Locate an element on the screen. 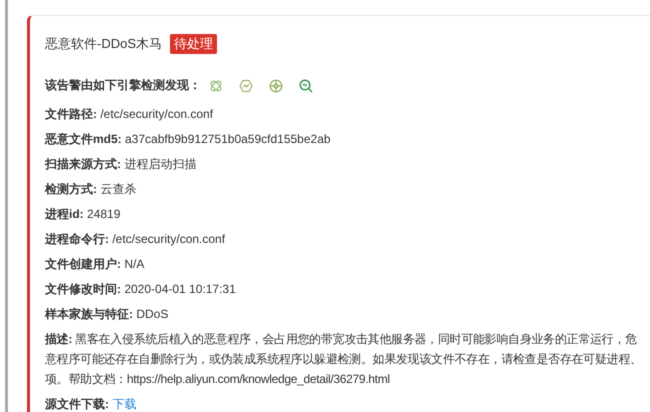 The width and height of the screenshot is (650, 412). field-text: 文件修改时间: 2020-04-01 10:17:31 is located at coordinates (141, 289).